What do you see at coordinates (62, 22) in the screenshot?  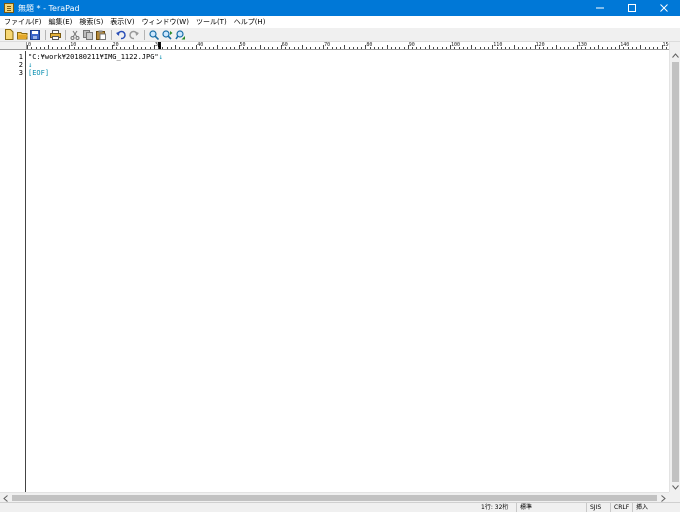 I see `menu-edit: 編集(E)` at bounding box center [62, 22].